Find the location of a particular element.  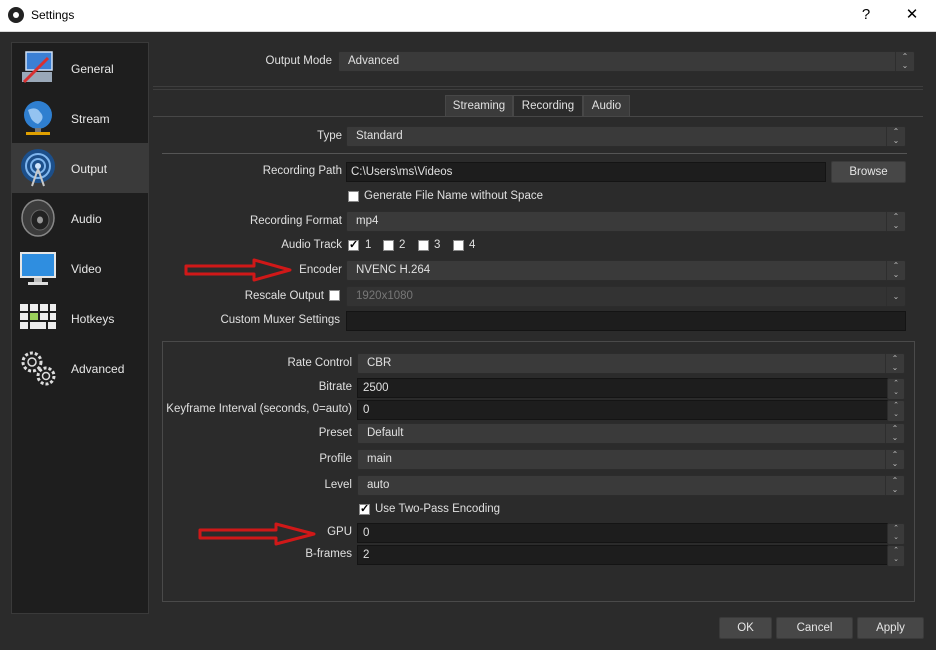

audio-track-4-checkbox is located at coordinates (458, 245).